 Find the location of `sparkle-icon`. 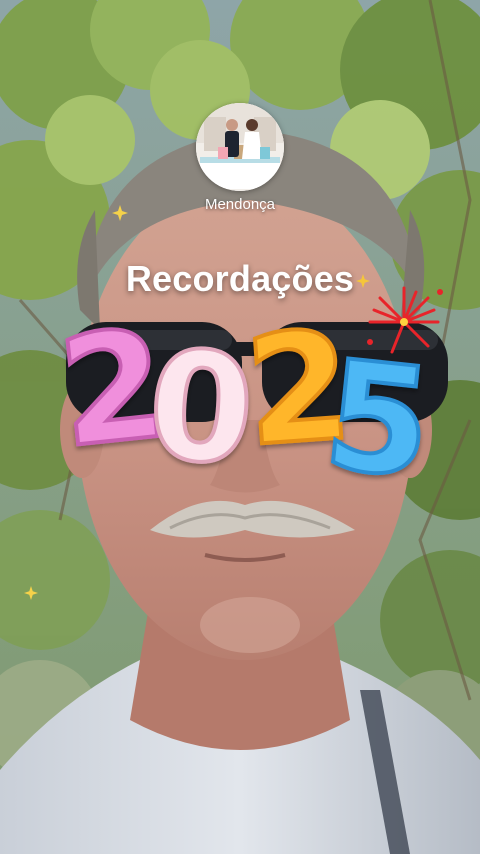

sparkle-icon is located at coordinates (31, 593).